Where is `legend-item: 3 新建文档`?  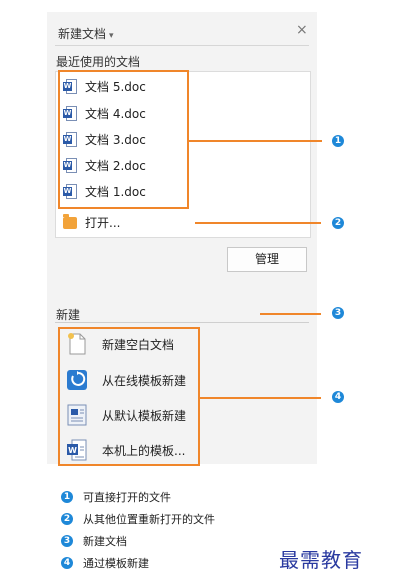
legend-item: 3 新建文档 is located at coordinates (94, 541).